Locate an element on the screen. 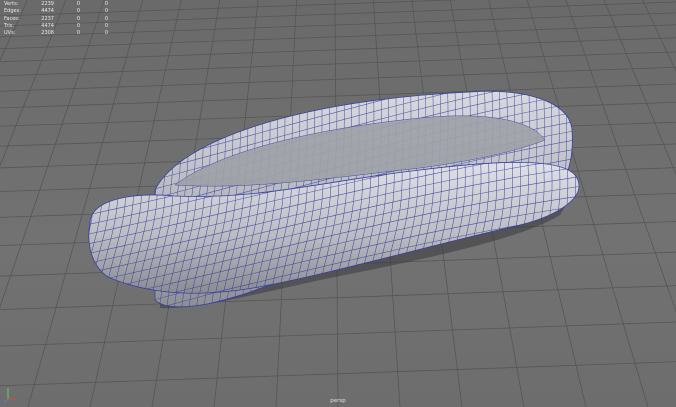 The height and width of the screenshot is (407, 676). hud-label: UVs: is located at coordinates (10, 33).